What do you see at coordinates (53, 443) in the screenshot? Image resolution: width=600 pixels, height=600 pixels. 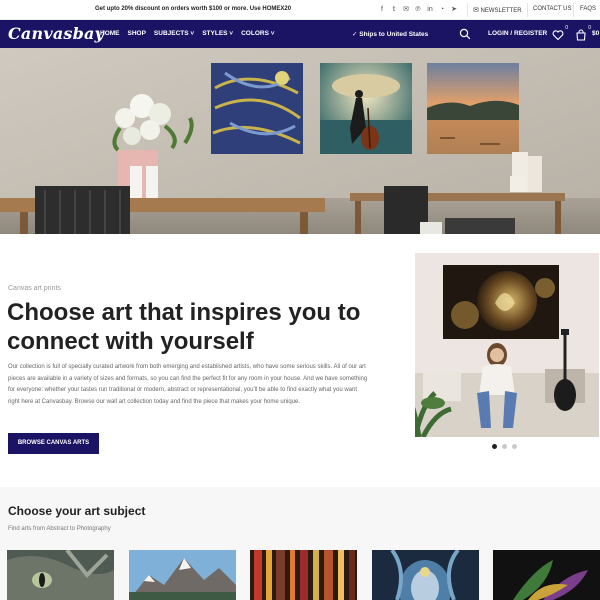 I see `browse-canvas-button: BROWSE CANVAS ARTS` at bounding box center [53, 443].